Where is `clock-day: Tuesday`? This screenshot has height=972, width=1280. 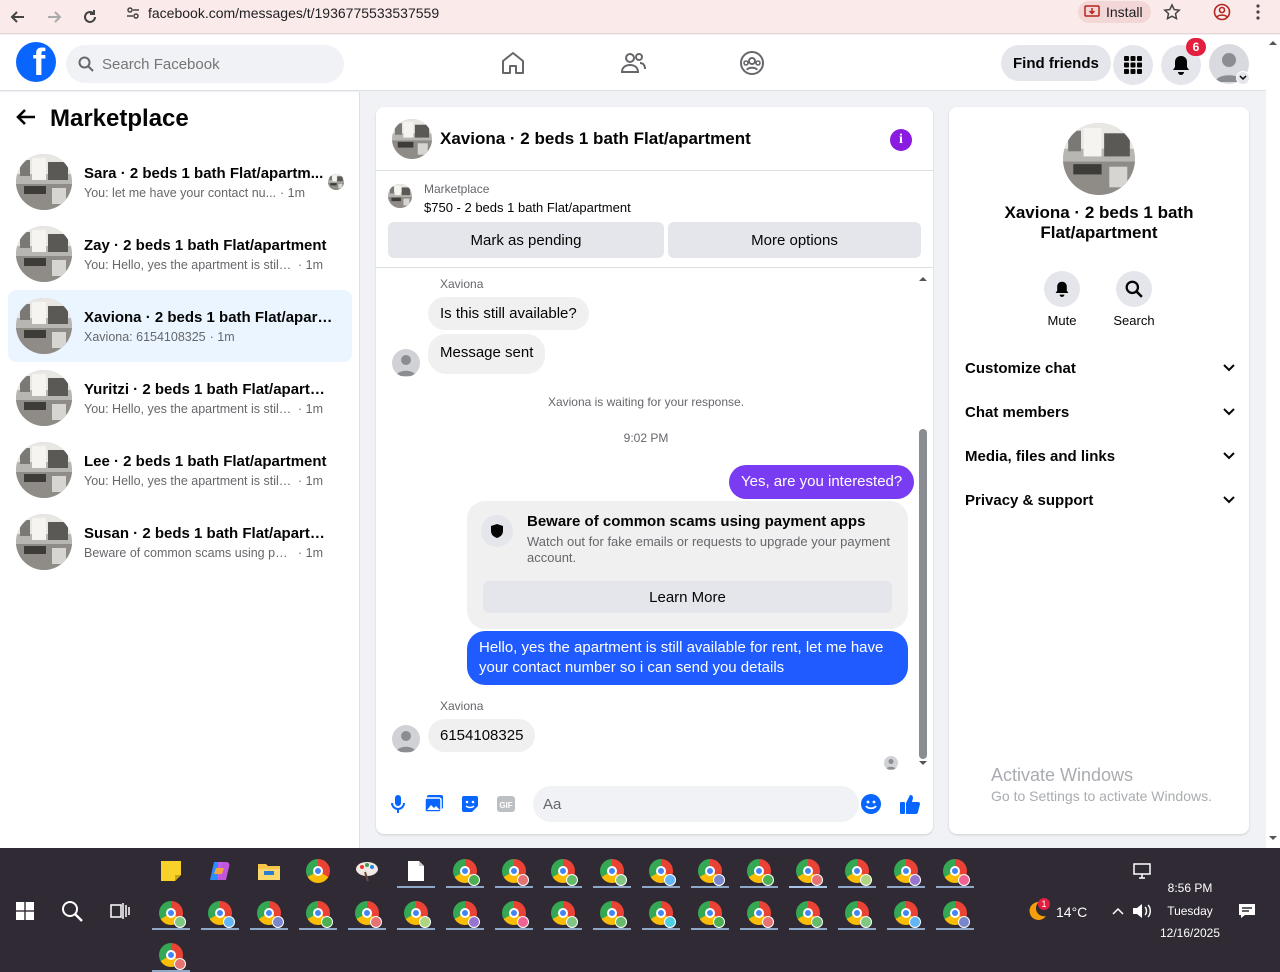
clock-day: Tuesday is located at coordinates (1190, 911).